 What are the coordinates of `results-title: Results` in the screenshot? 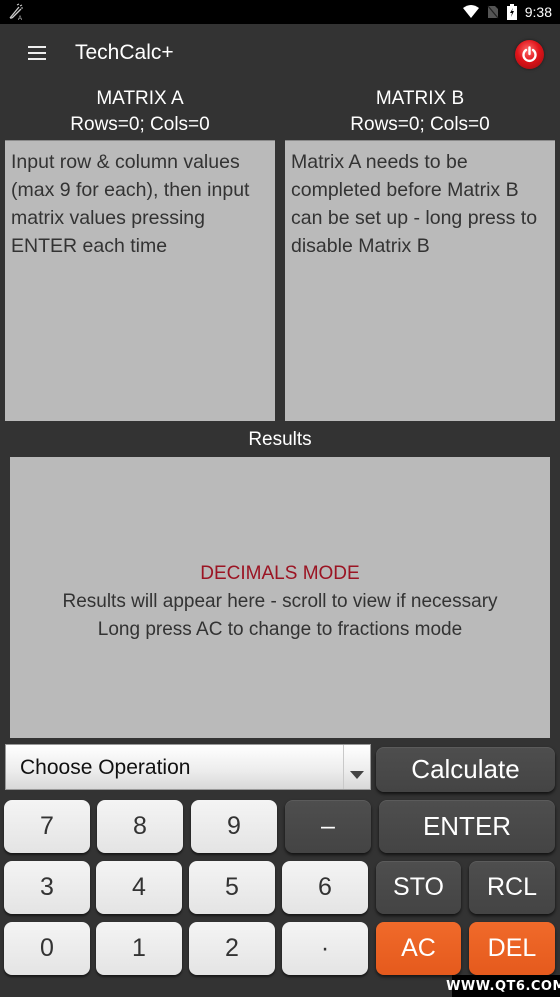 It's located at (280, 439).